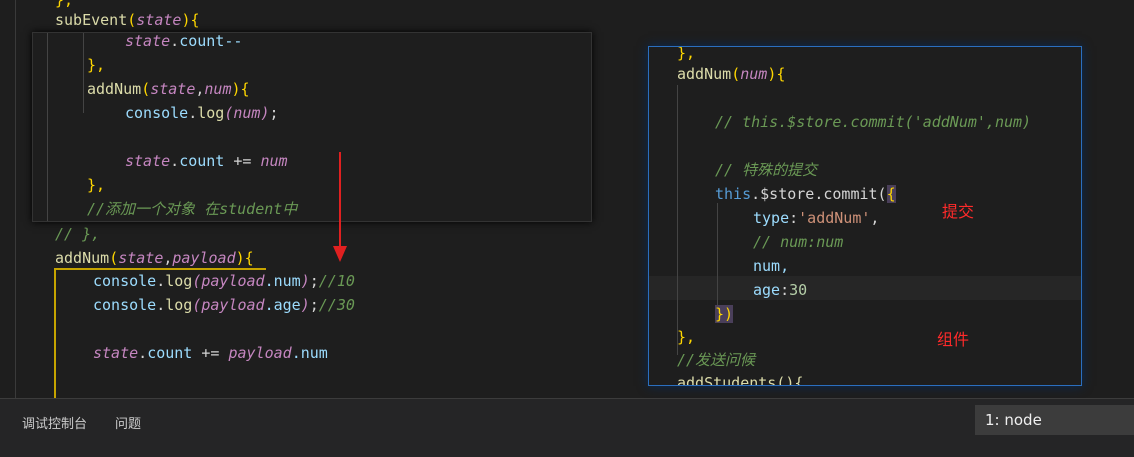  What do you see at coordinates (716, 360) in the screenshot?
I see `code-line: //发送问候` at bounding box center [716, 360].